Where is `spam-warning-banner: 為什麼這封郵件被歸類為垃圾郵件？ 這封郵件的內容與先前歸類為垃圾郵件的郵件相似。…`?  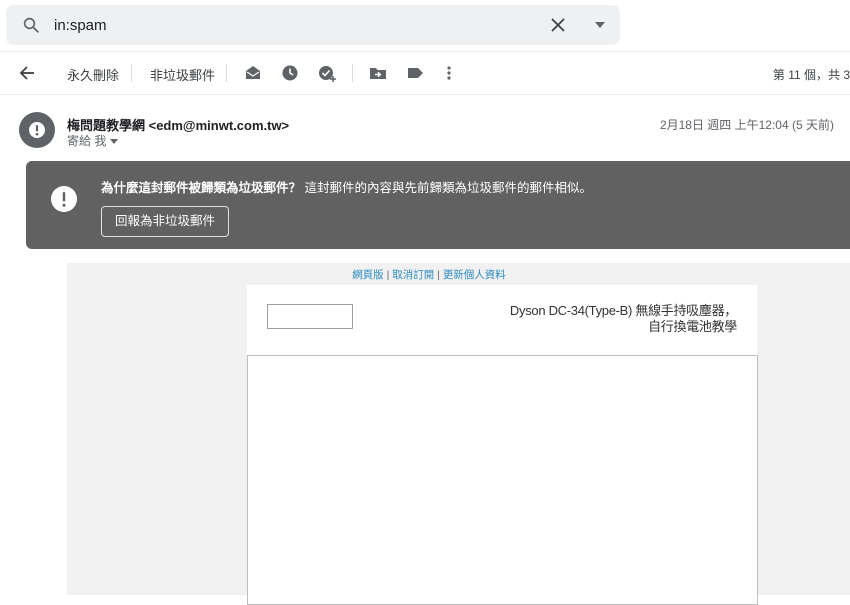
spam-warning-banner: 為什麼這封郵件被歸類為垃圾郵件？ 這封郵件的內容與先前歸類為垃圾郵件的郵件相似。… is located at coordinates (438, 205).